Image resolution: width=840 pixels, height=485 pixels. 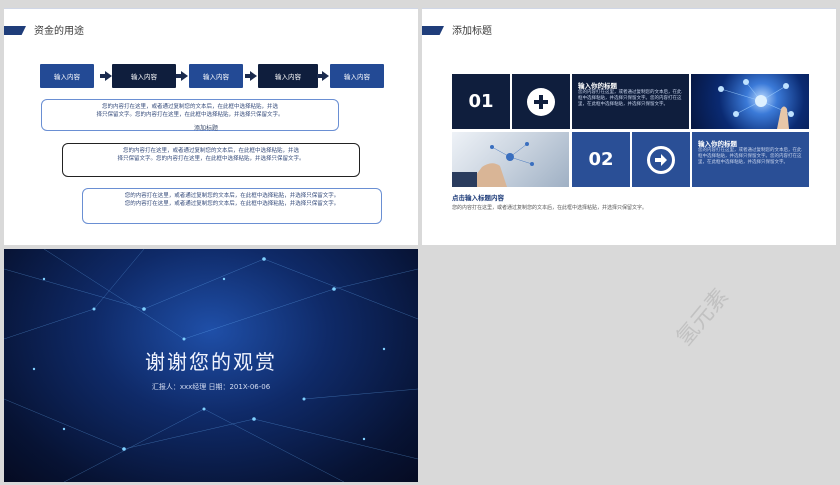 What do you see at coordinates (481, 101) in the screenshot?
I see `number-tile-01: 01` at bounding box center [481, 101].